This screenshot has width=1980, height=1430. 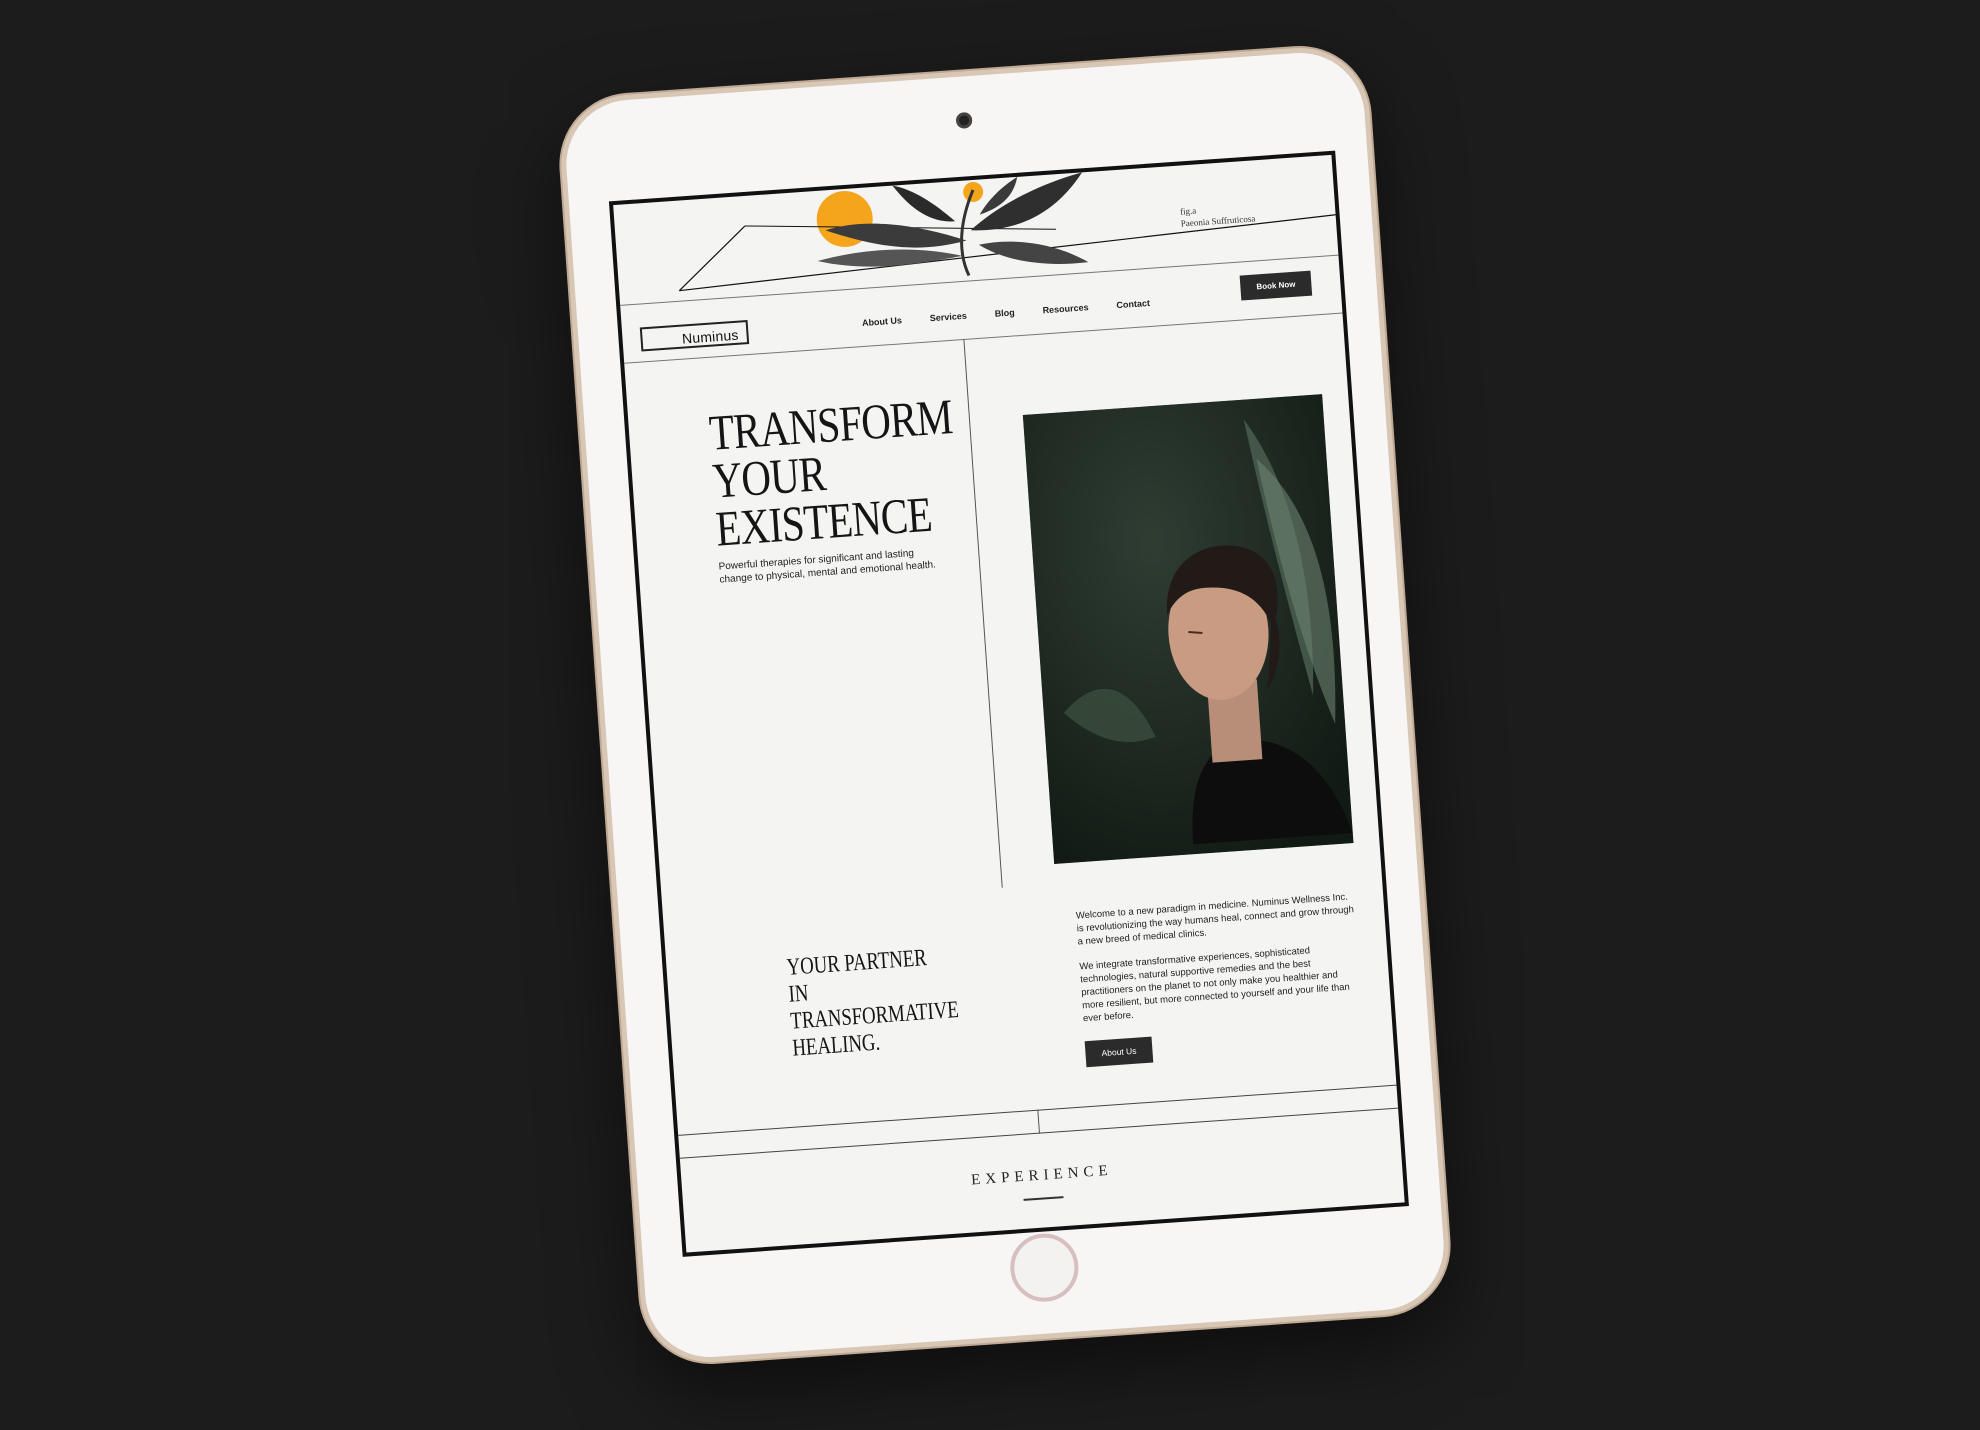 What do you see at coordinates (694, 336) in the screenshot?
I see `logo: Numinus` at bounding box center [694, 336].